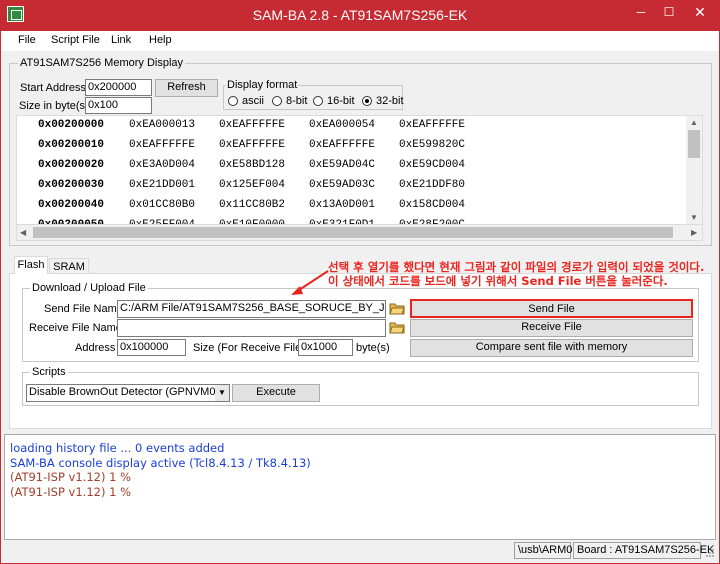 This screenshot has height=564, width=720. I want to click on memory-vscrollbar: ▲ ▼, so click(694, 170).